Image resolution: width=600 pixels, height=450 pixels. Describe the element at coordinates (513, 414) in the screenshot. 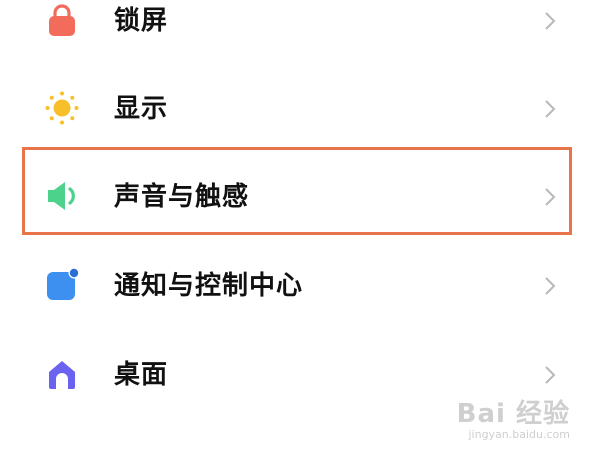

I see `watermark-logo: Bai 经验` at that location.